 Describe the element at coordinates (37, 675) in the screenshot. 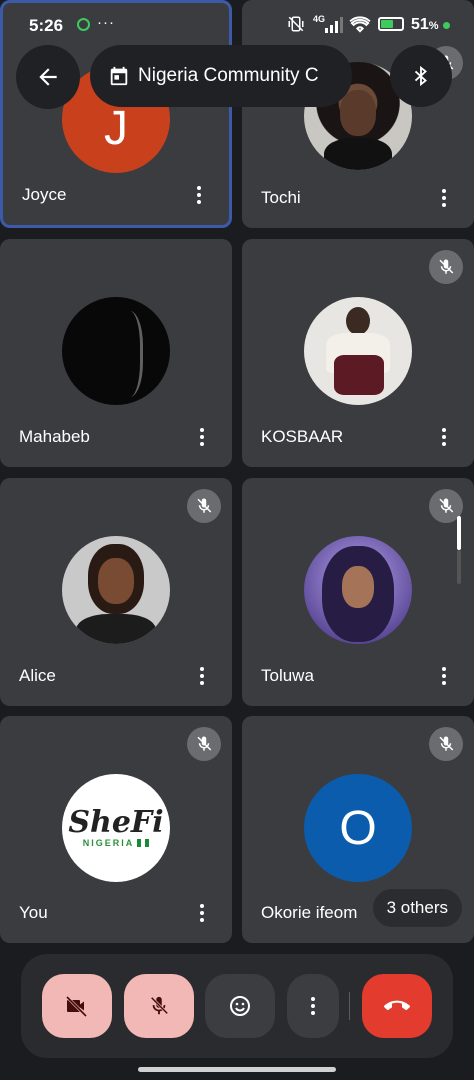

I see `participant-name: Alice` at that location.